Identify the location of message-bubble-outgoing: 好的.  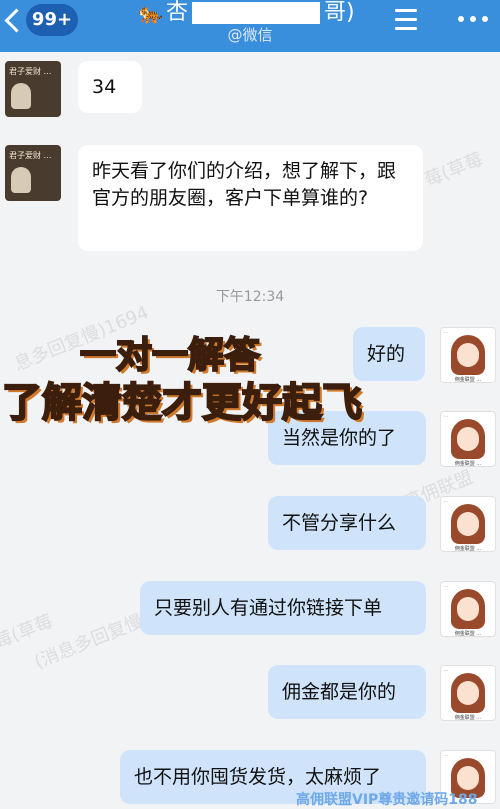
(389, 354).